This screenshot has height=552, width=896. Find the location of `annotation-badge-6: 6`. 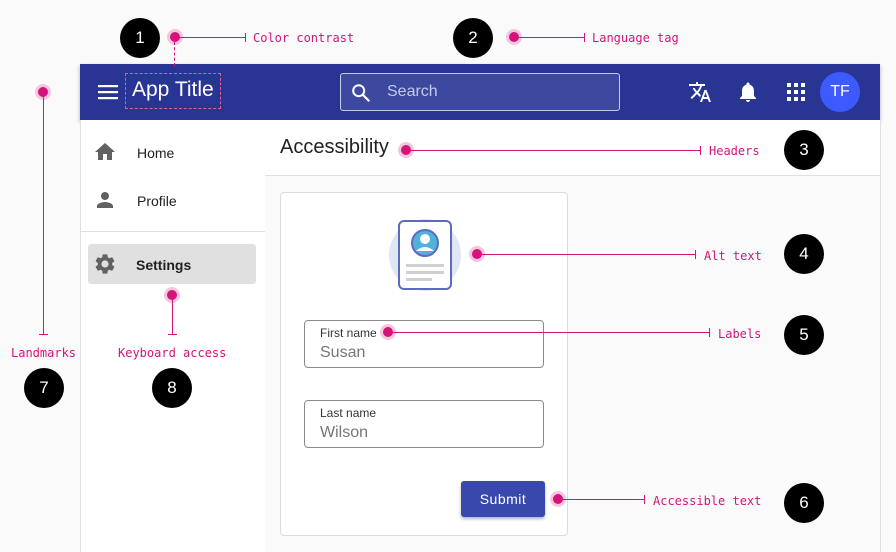

annotation-badge-6: 6 is located at coordinates (804, 503).